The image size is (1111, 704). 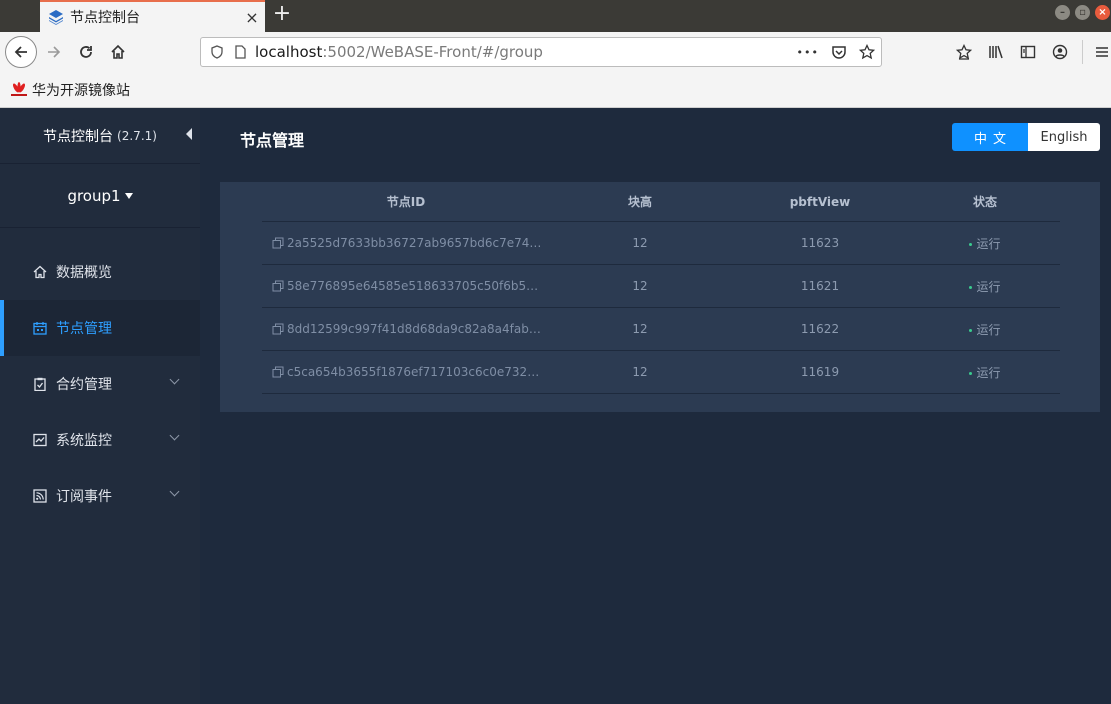 I want to click on shield-icon, so click(x=217, y=52).